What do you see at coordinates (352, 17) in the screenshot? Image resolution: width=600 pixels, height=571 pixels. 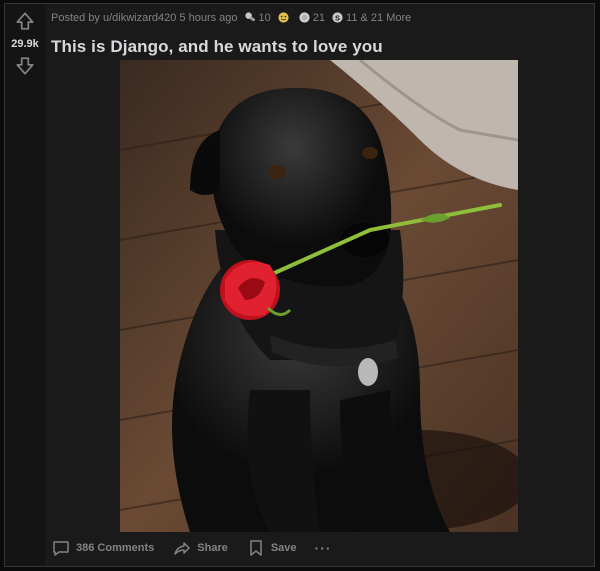 I see `award-count: 11` at bounding box center [352, 17].